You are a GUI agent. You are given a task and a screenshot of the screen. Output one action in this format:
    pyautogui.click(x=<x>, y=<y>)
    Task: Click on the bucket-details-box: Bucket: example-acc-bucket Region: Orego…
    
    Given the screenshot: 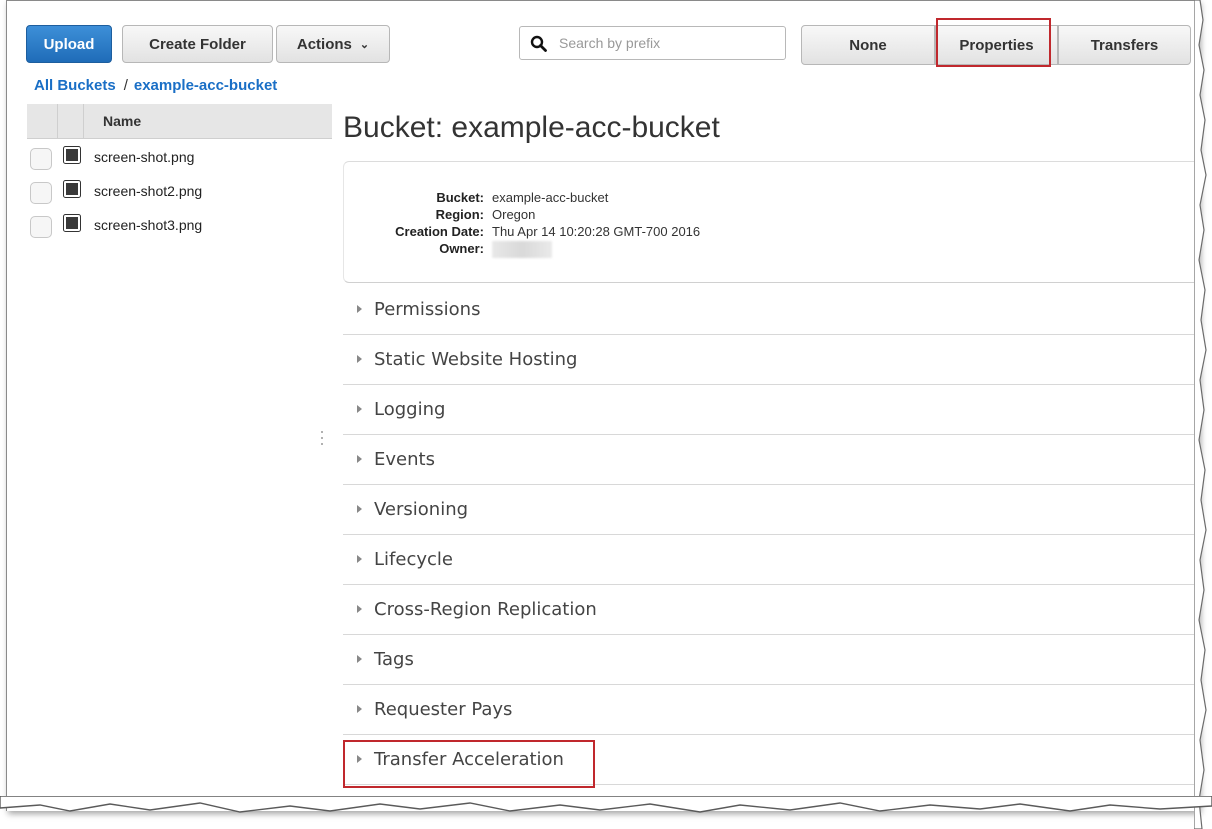 What is the action you would take?
    pyautogui.click(x=771, y=222)
    